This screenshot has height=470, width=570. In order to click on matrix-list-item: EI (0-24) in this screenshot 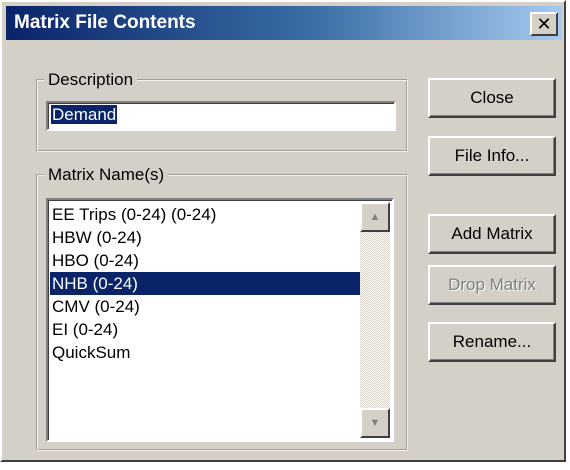, I will do `click(206, 329)`.